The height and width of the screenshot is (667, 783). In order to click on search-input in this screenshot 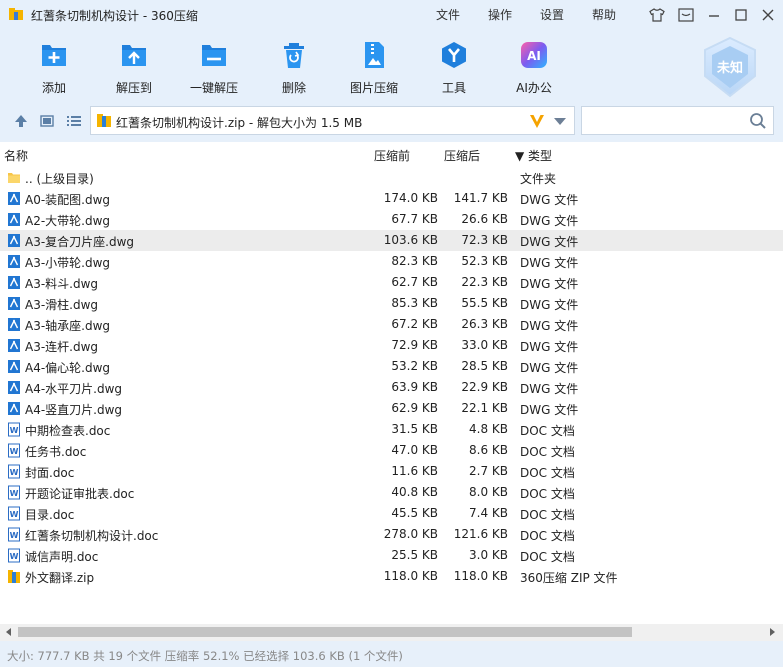, I will do `click(665, 121)`.